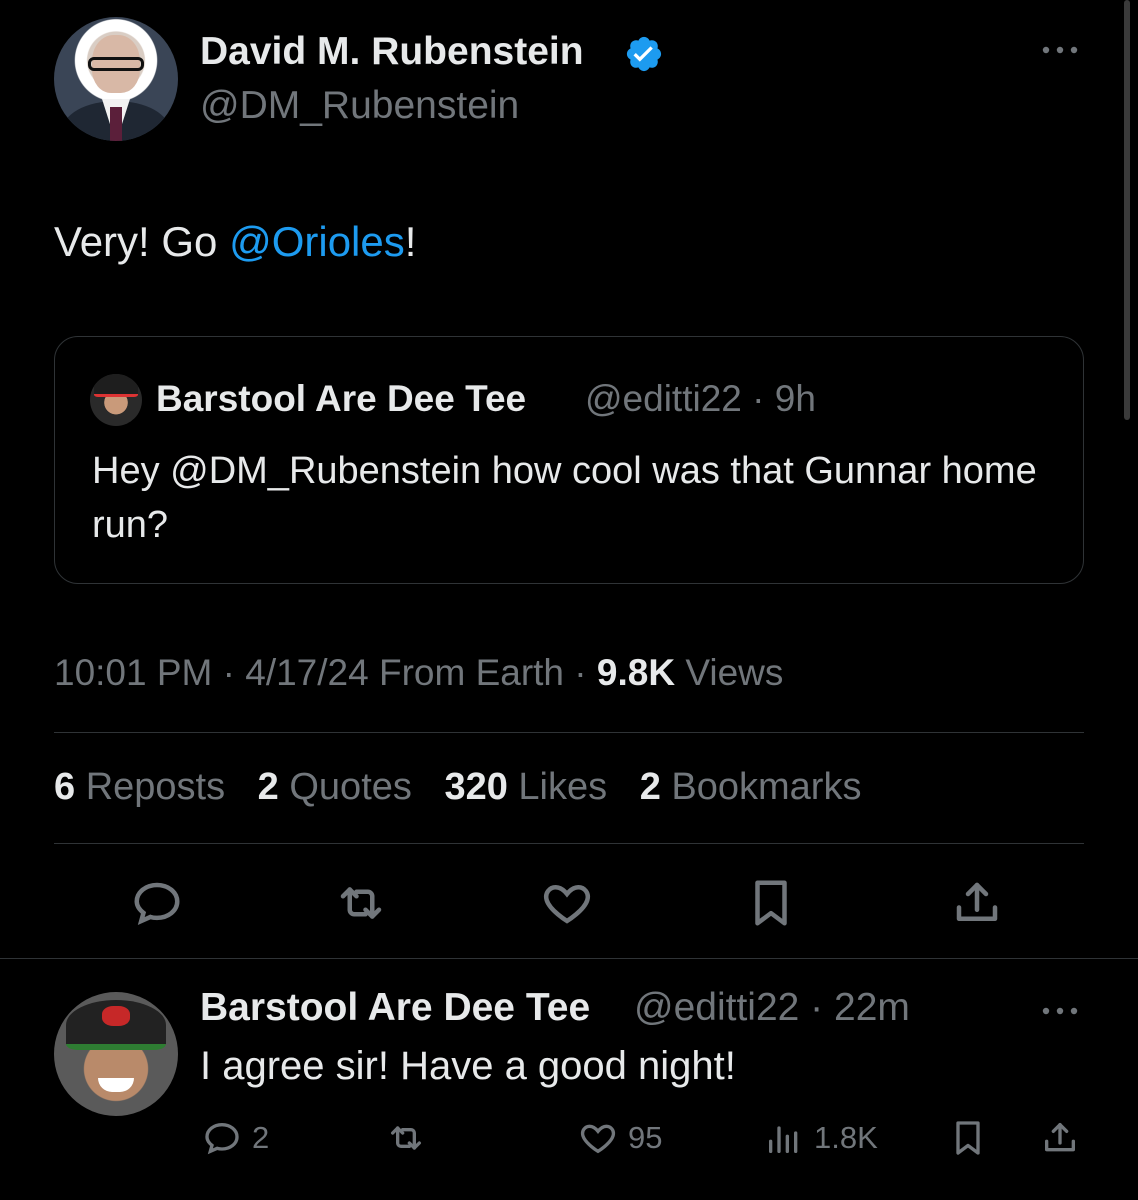  What do you see at coordinates (772, 1008) in the screenshot?
I see `reply-author-meta: @editti22 · 22m` at bounding box center [772, 1008].